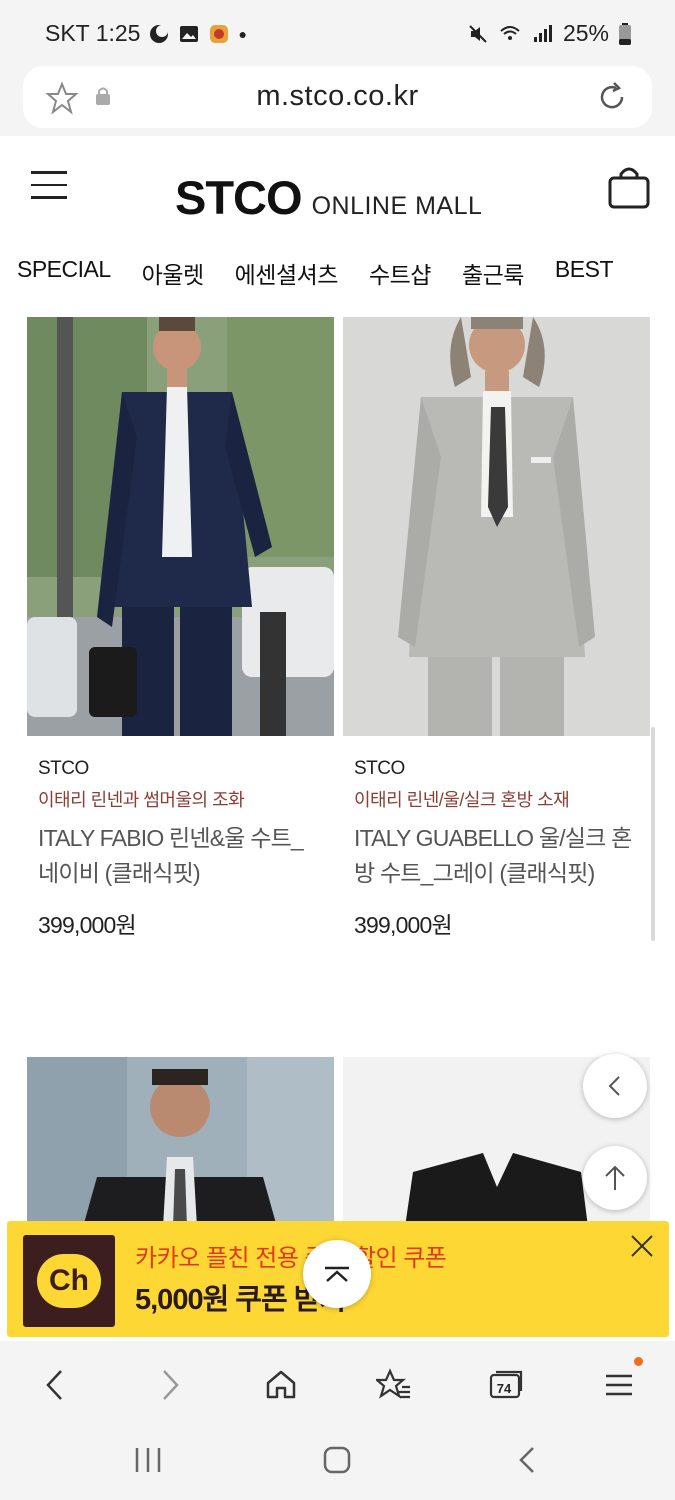 This screenshot has height=1500, width=675. What do you see at coordinates (93, 33) in the screenshot?
I see `carrier-time: SKT 1:25` at bounding box center [93, 33].